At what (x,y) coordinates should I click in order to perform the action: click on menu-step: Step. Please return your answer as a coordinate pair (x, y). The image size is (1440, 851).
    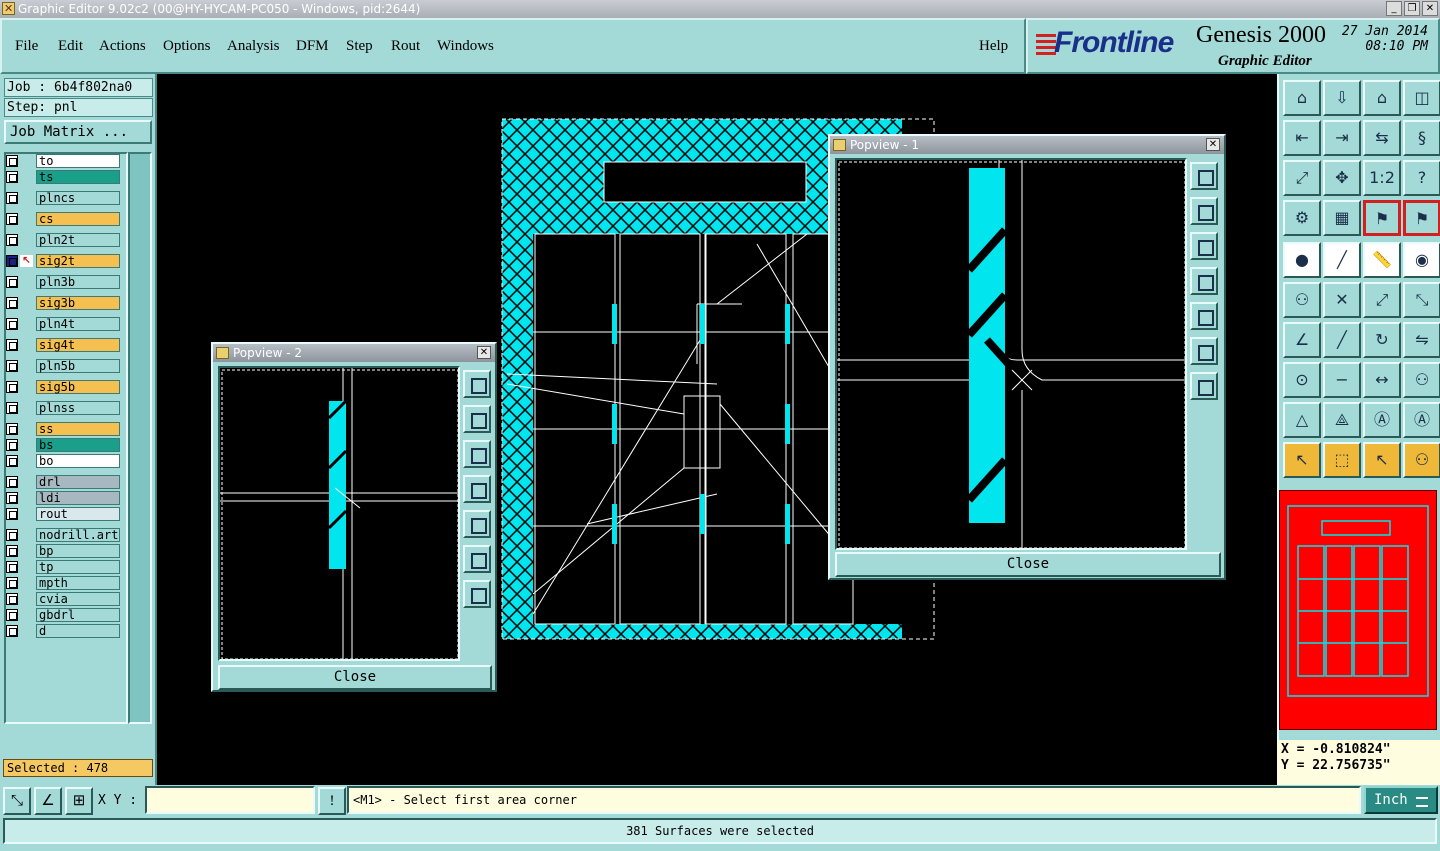
    Looking at the image, I should click on (359, 46).